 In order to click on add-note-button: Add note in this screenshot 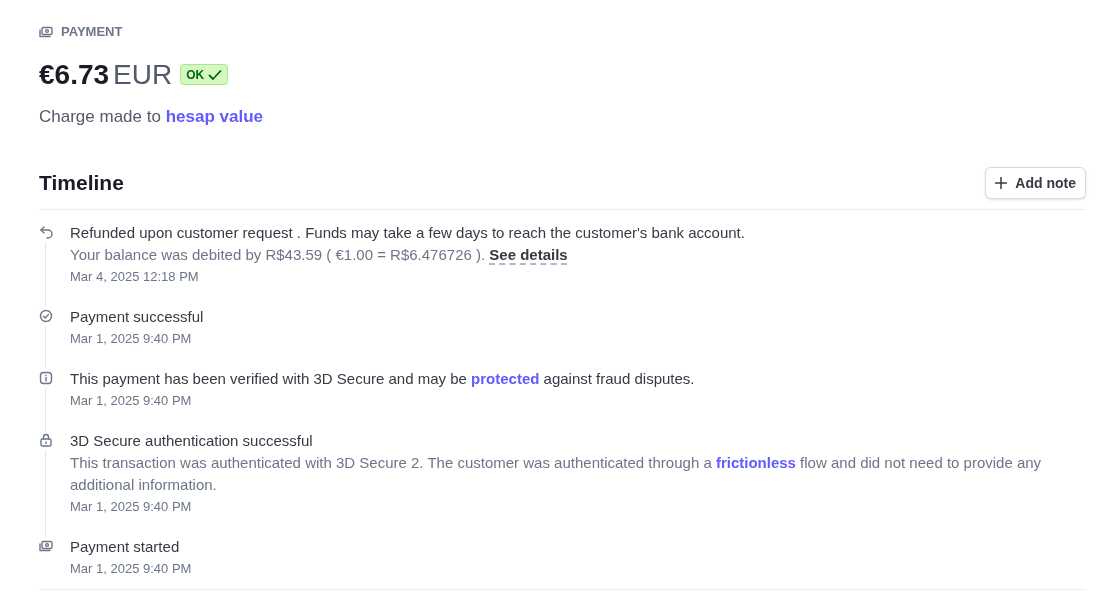, I will do `click(1035, 183)`.